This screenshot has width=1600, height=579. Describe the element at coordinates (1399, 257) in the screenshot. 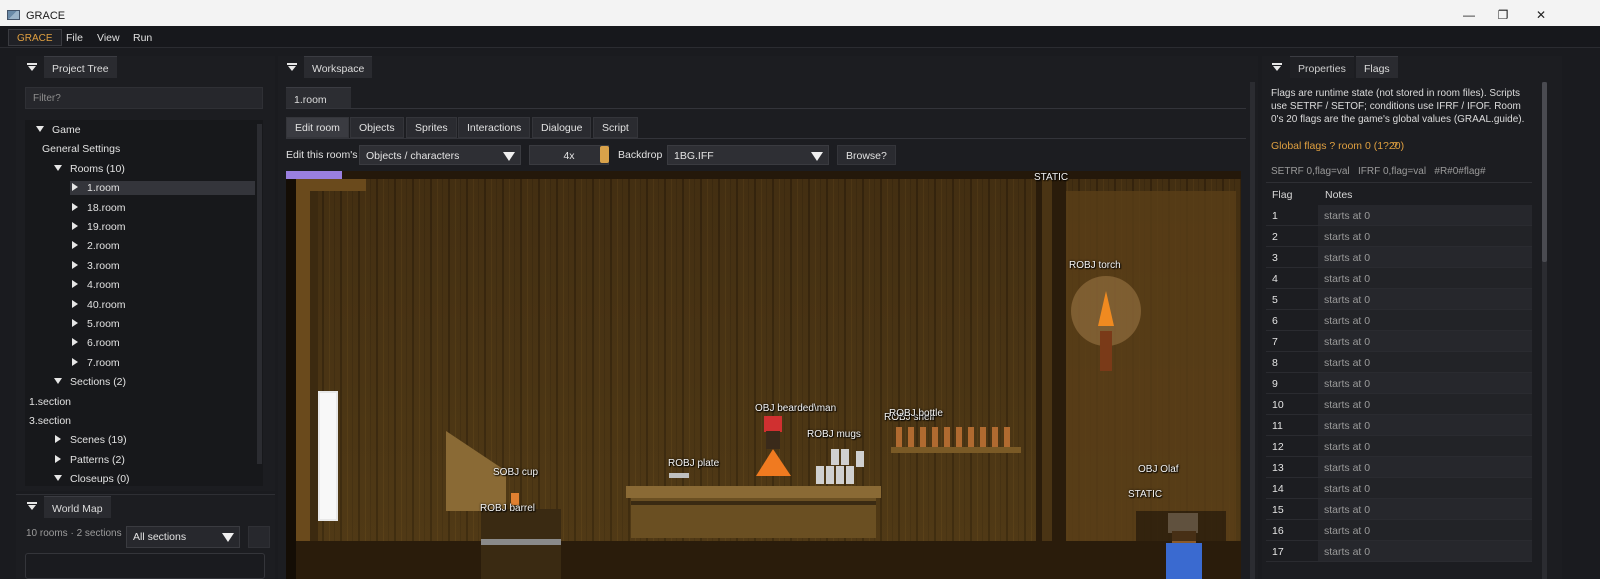

I see `table-row: 3 starts at 0` at that location.